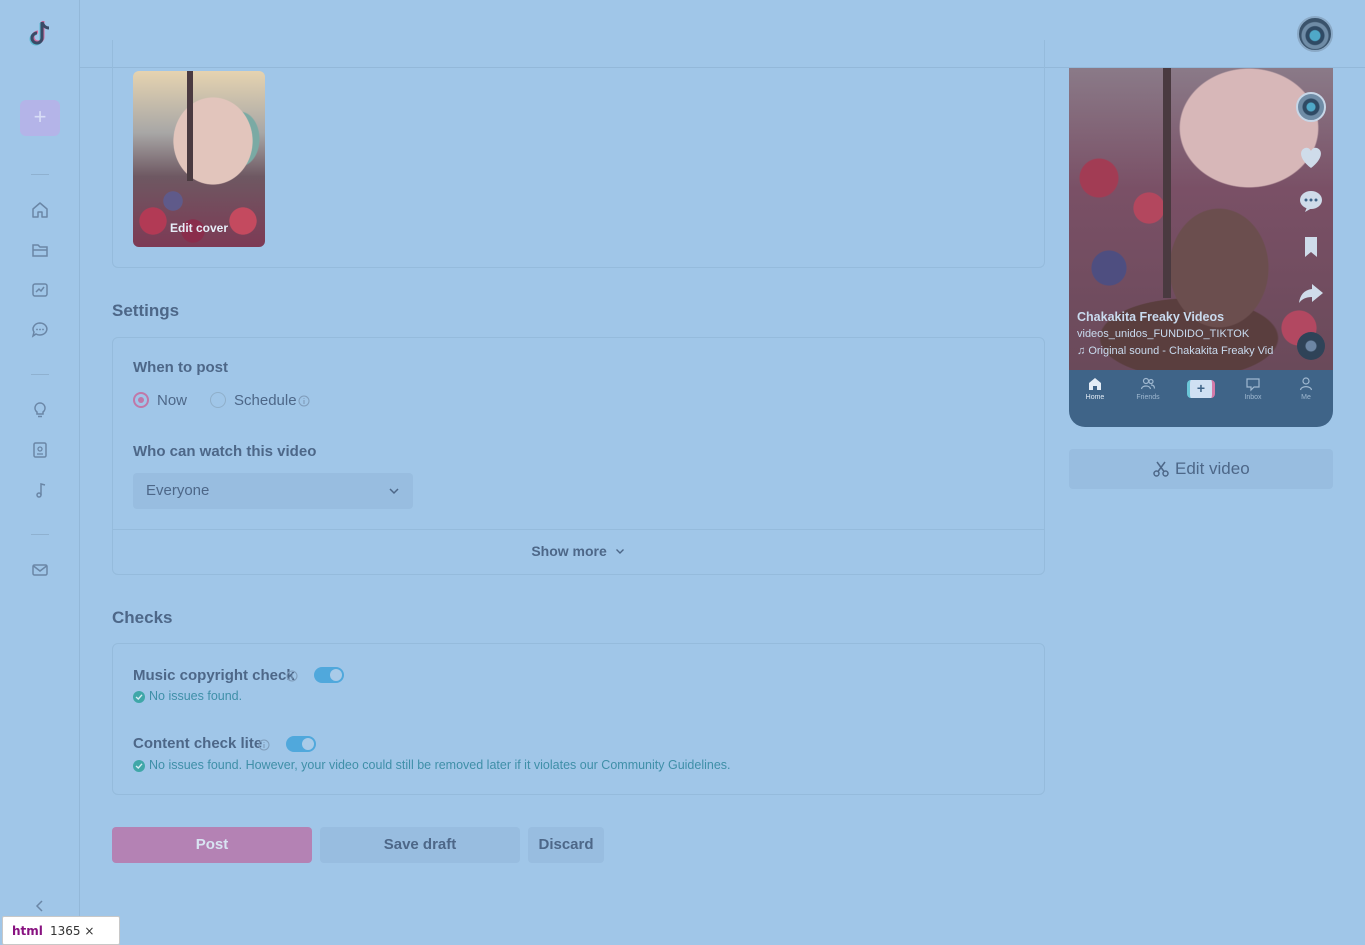 Image resolution: width=1365 pixels, height=945 pixels. Describe the element at coordinates (1148, 383) in the screenshot. I see `friends-icon` at that location.